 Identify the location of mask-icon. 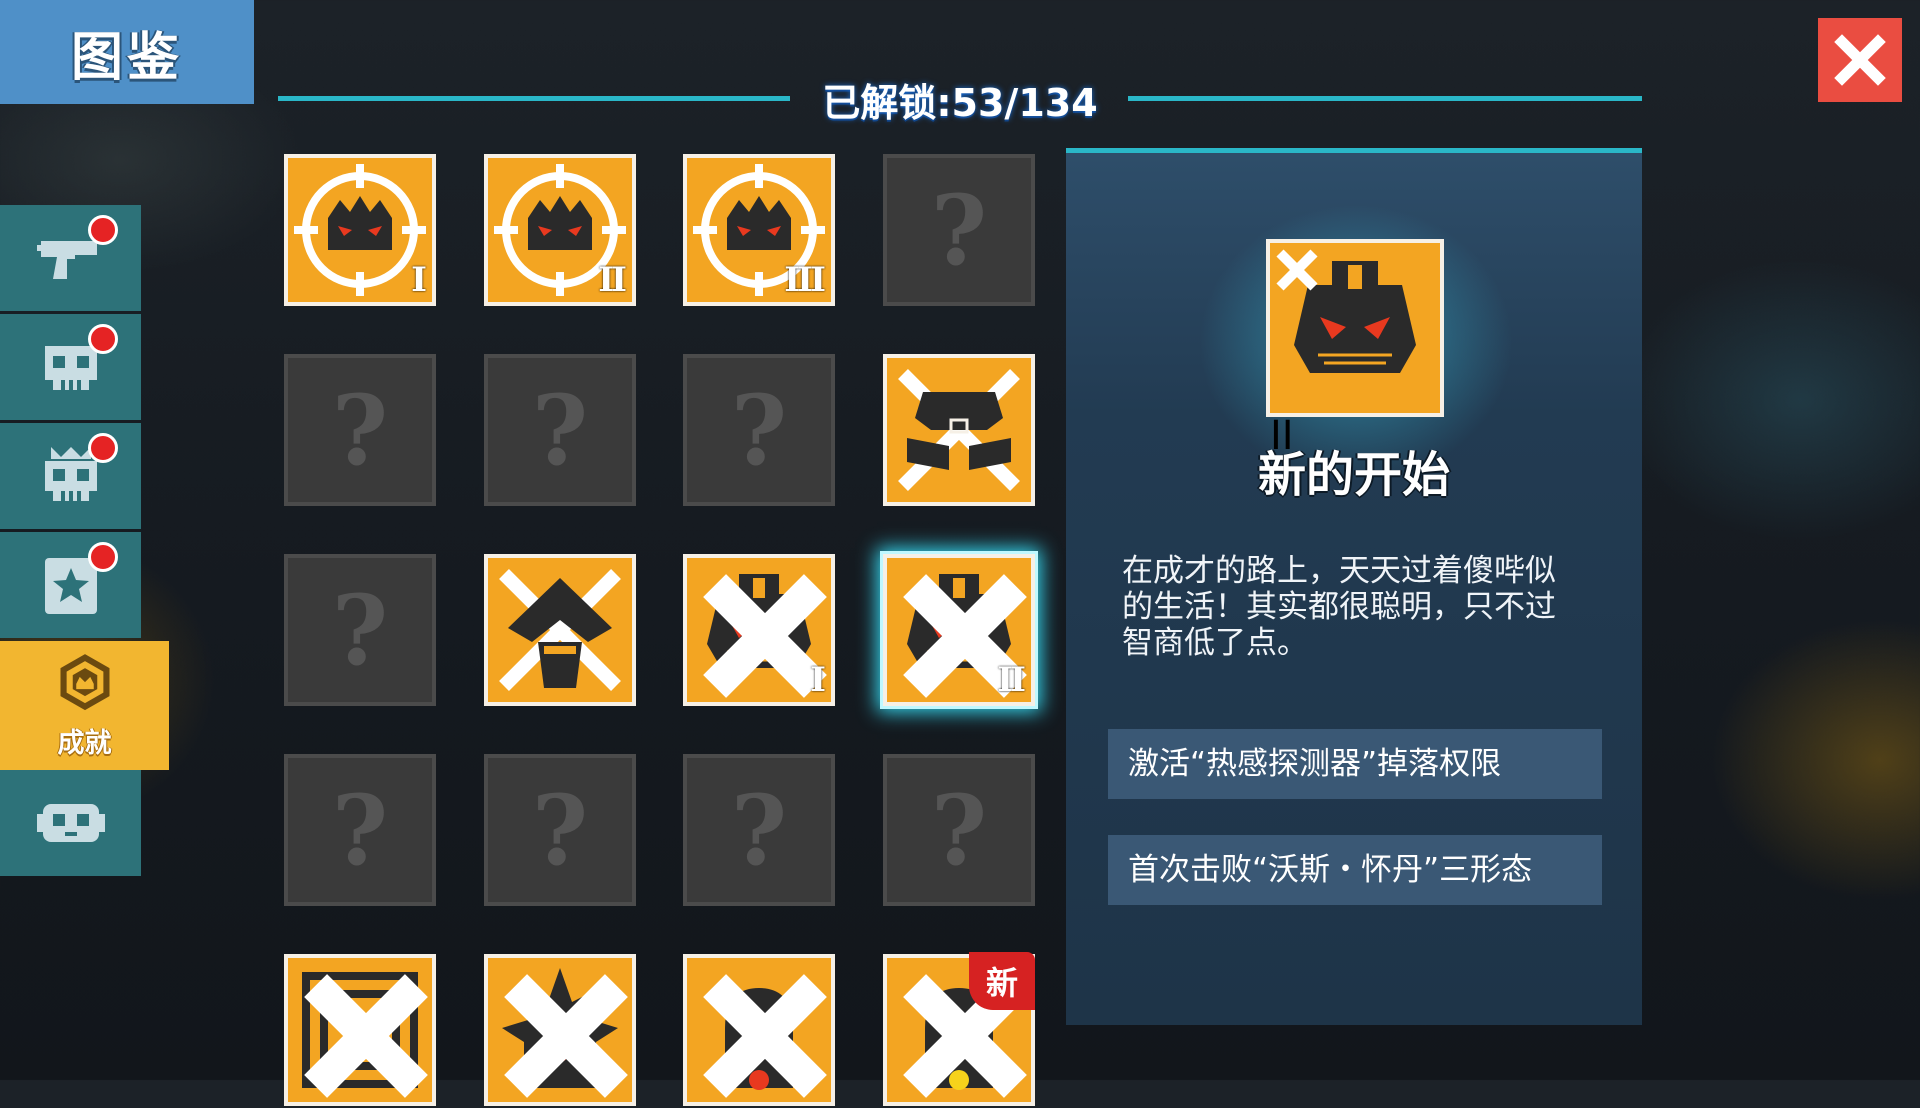
(70, 823).